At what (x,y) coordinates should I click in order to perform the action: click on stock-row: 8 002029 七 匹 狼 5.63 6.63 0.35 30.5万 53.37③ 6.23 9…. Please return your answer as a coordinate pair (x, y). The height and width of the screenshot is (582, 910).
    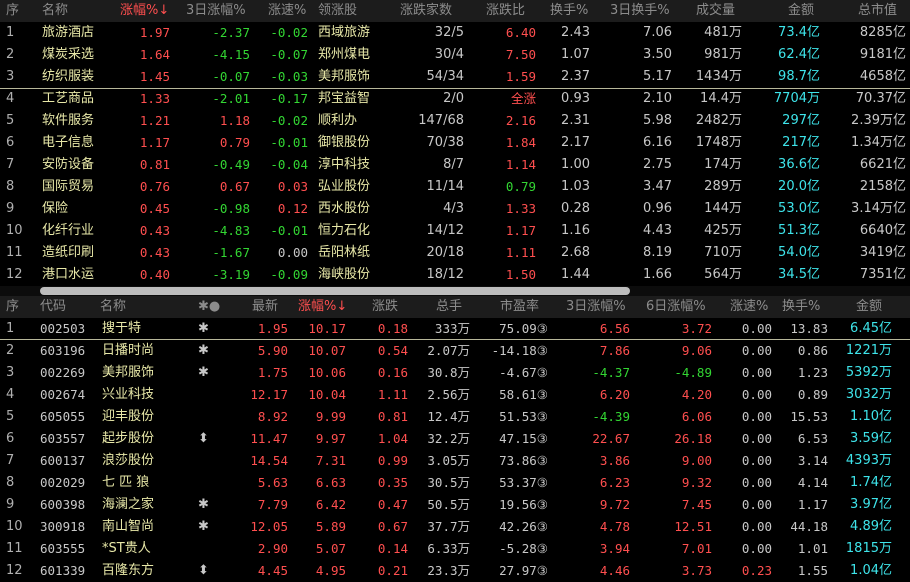
    Looking at the image, I should click on (455, 483).